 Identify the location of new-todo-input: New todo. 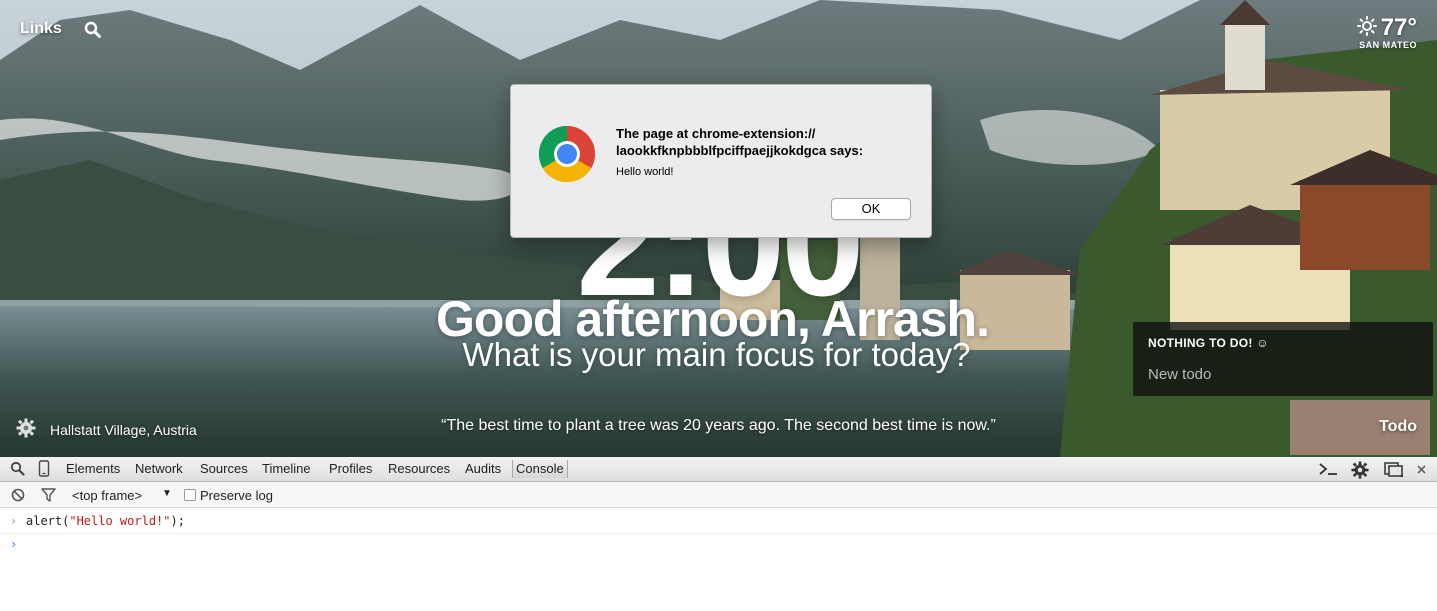
(1179, 374).